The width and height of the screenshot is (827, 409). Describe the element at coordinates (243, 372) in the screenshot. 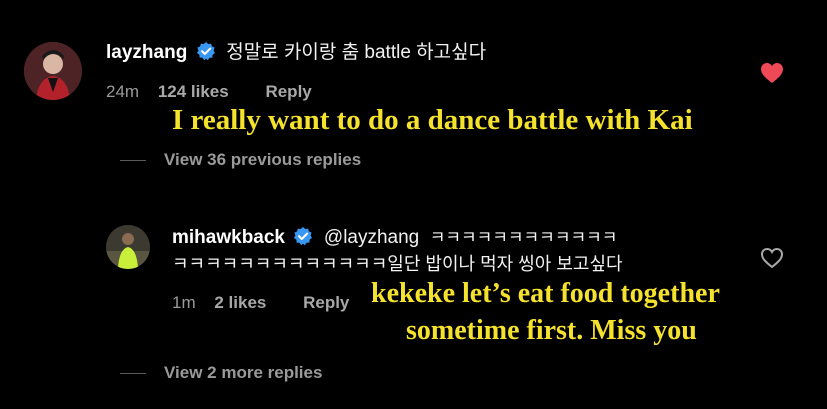

I see `view-more-replies-label: View 2 more replies` at that location.